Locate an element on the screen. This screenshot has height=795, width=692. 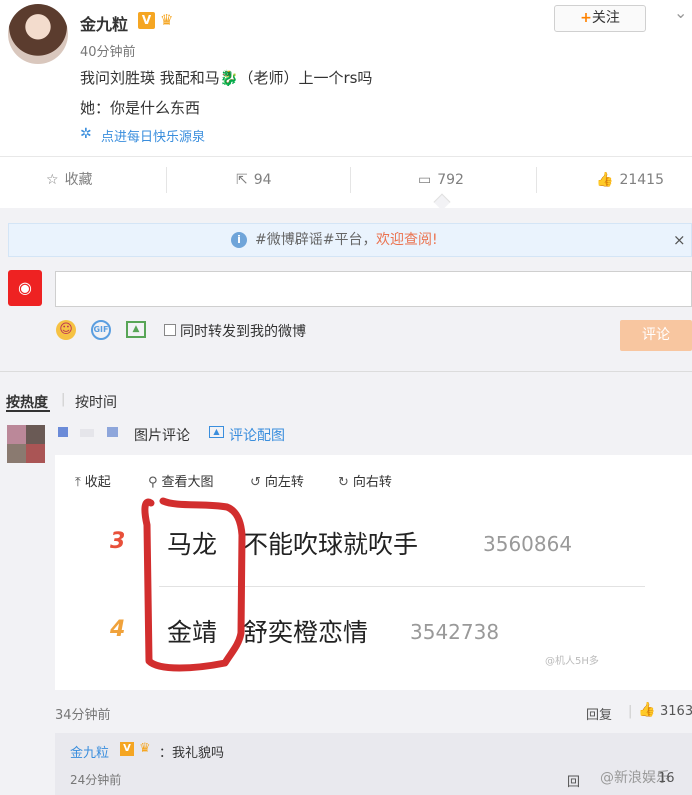
repost-icon: ⇱ is located at coordinates (242, 180).